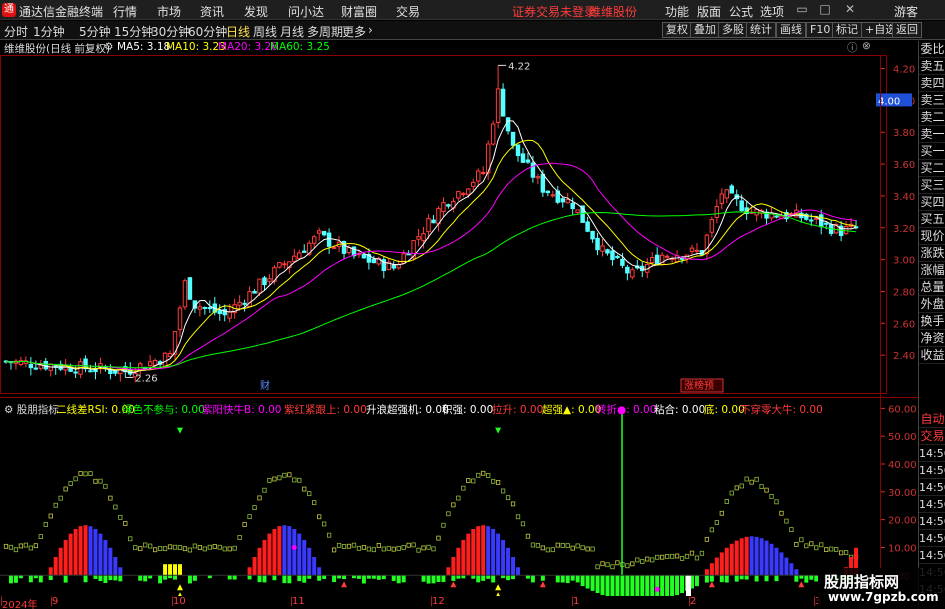 The image size is (945, 609). I want to click on menu-caifuquan: 财富圈, so click(359, 11).